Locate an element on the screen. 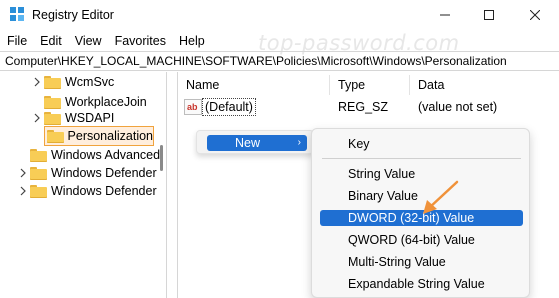 This screenshot has width=559, height=298. column-header-data: Data is located at coordinates (431, 85).